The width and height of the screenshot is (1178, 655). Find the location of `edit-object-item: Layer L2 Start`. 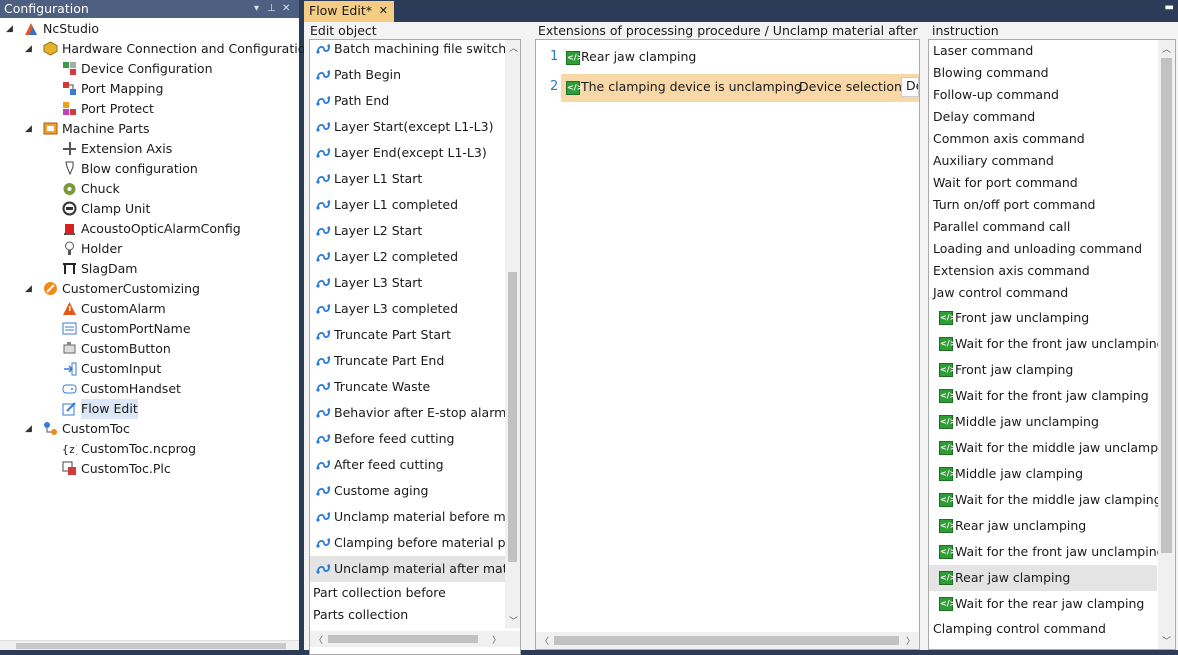

edit-object-item: Layer L2 Start is located at coordinates (407, 231).